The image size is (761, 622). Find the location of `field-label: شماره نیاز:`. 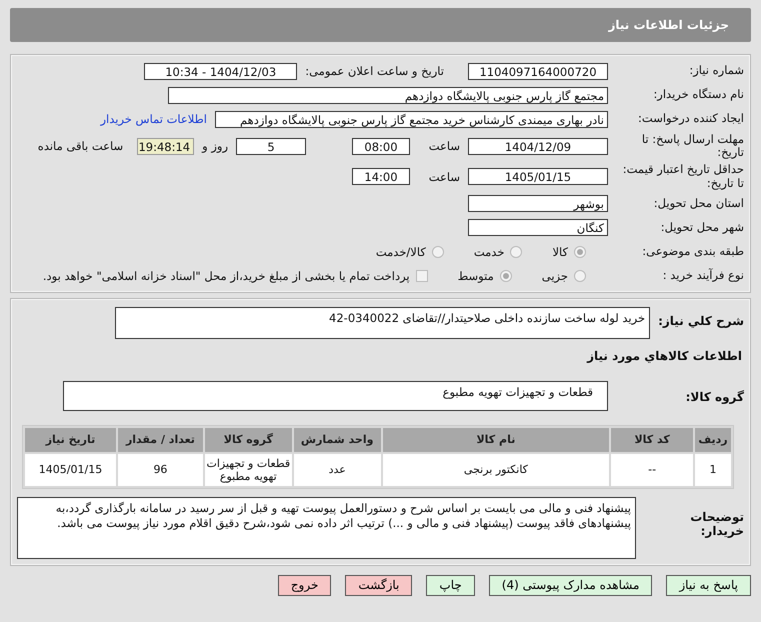

field-label: شماره نیاز: is located at coordinates (716, 71).